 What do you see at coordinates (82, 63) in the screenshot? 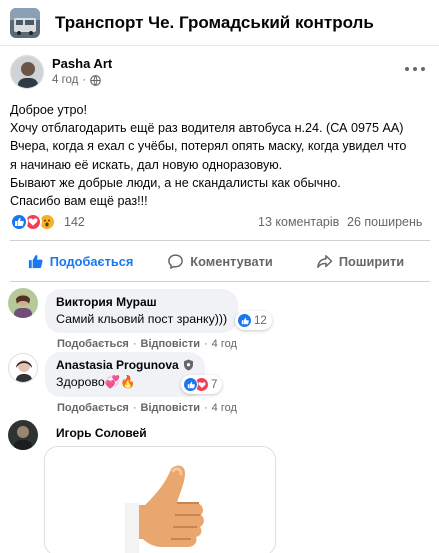
I see `post-author-name: Pasha Art` at bounding box center [82, 63].